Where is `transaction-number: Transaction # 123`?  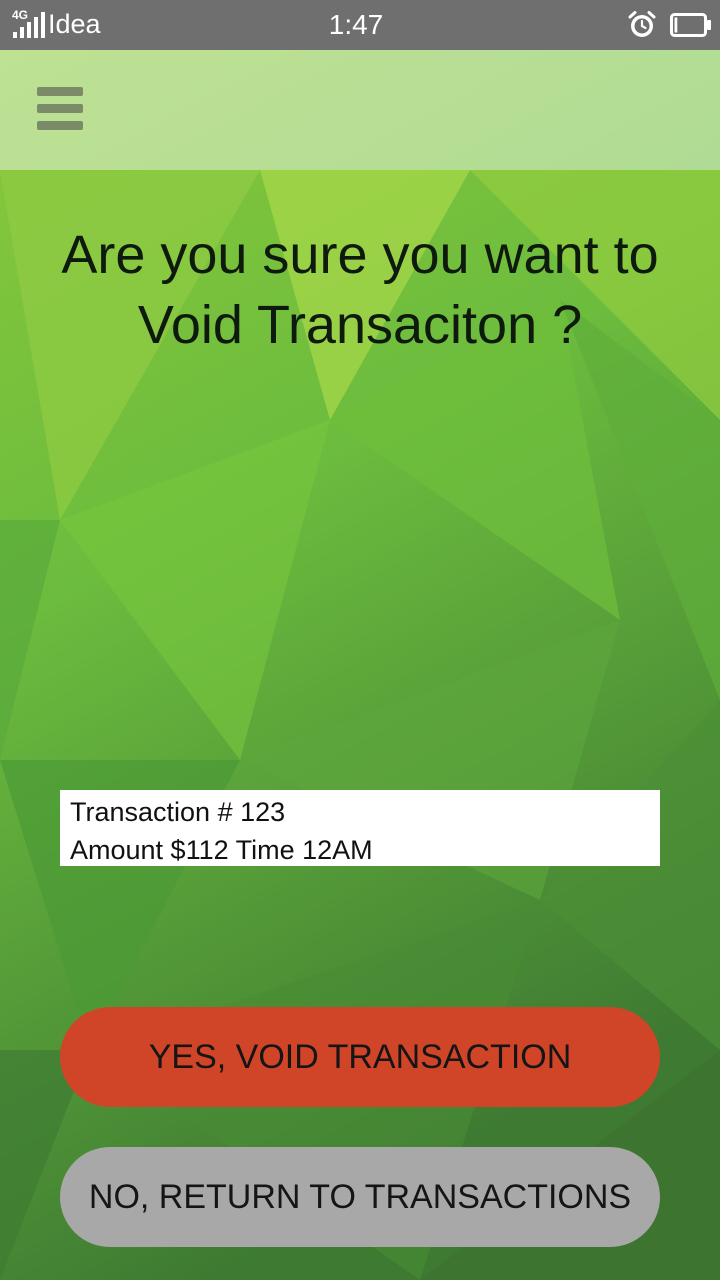
transaction-number: Transaction # 123 is located at coordinates (178, 812).